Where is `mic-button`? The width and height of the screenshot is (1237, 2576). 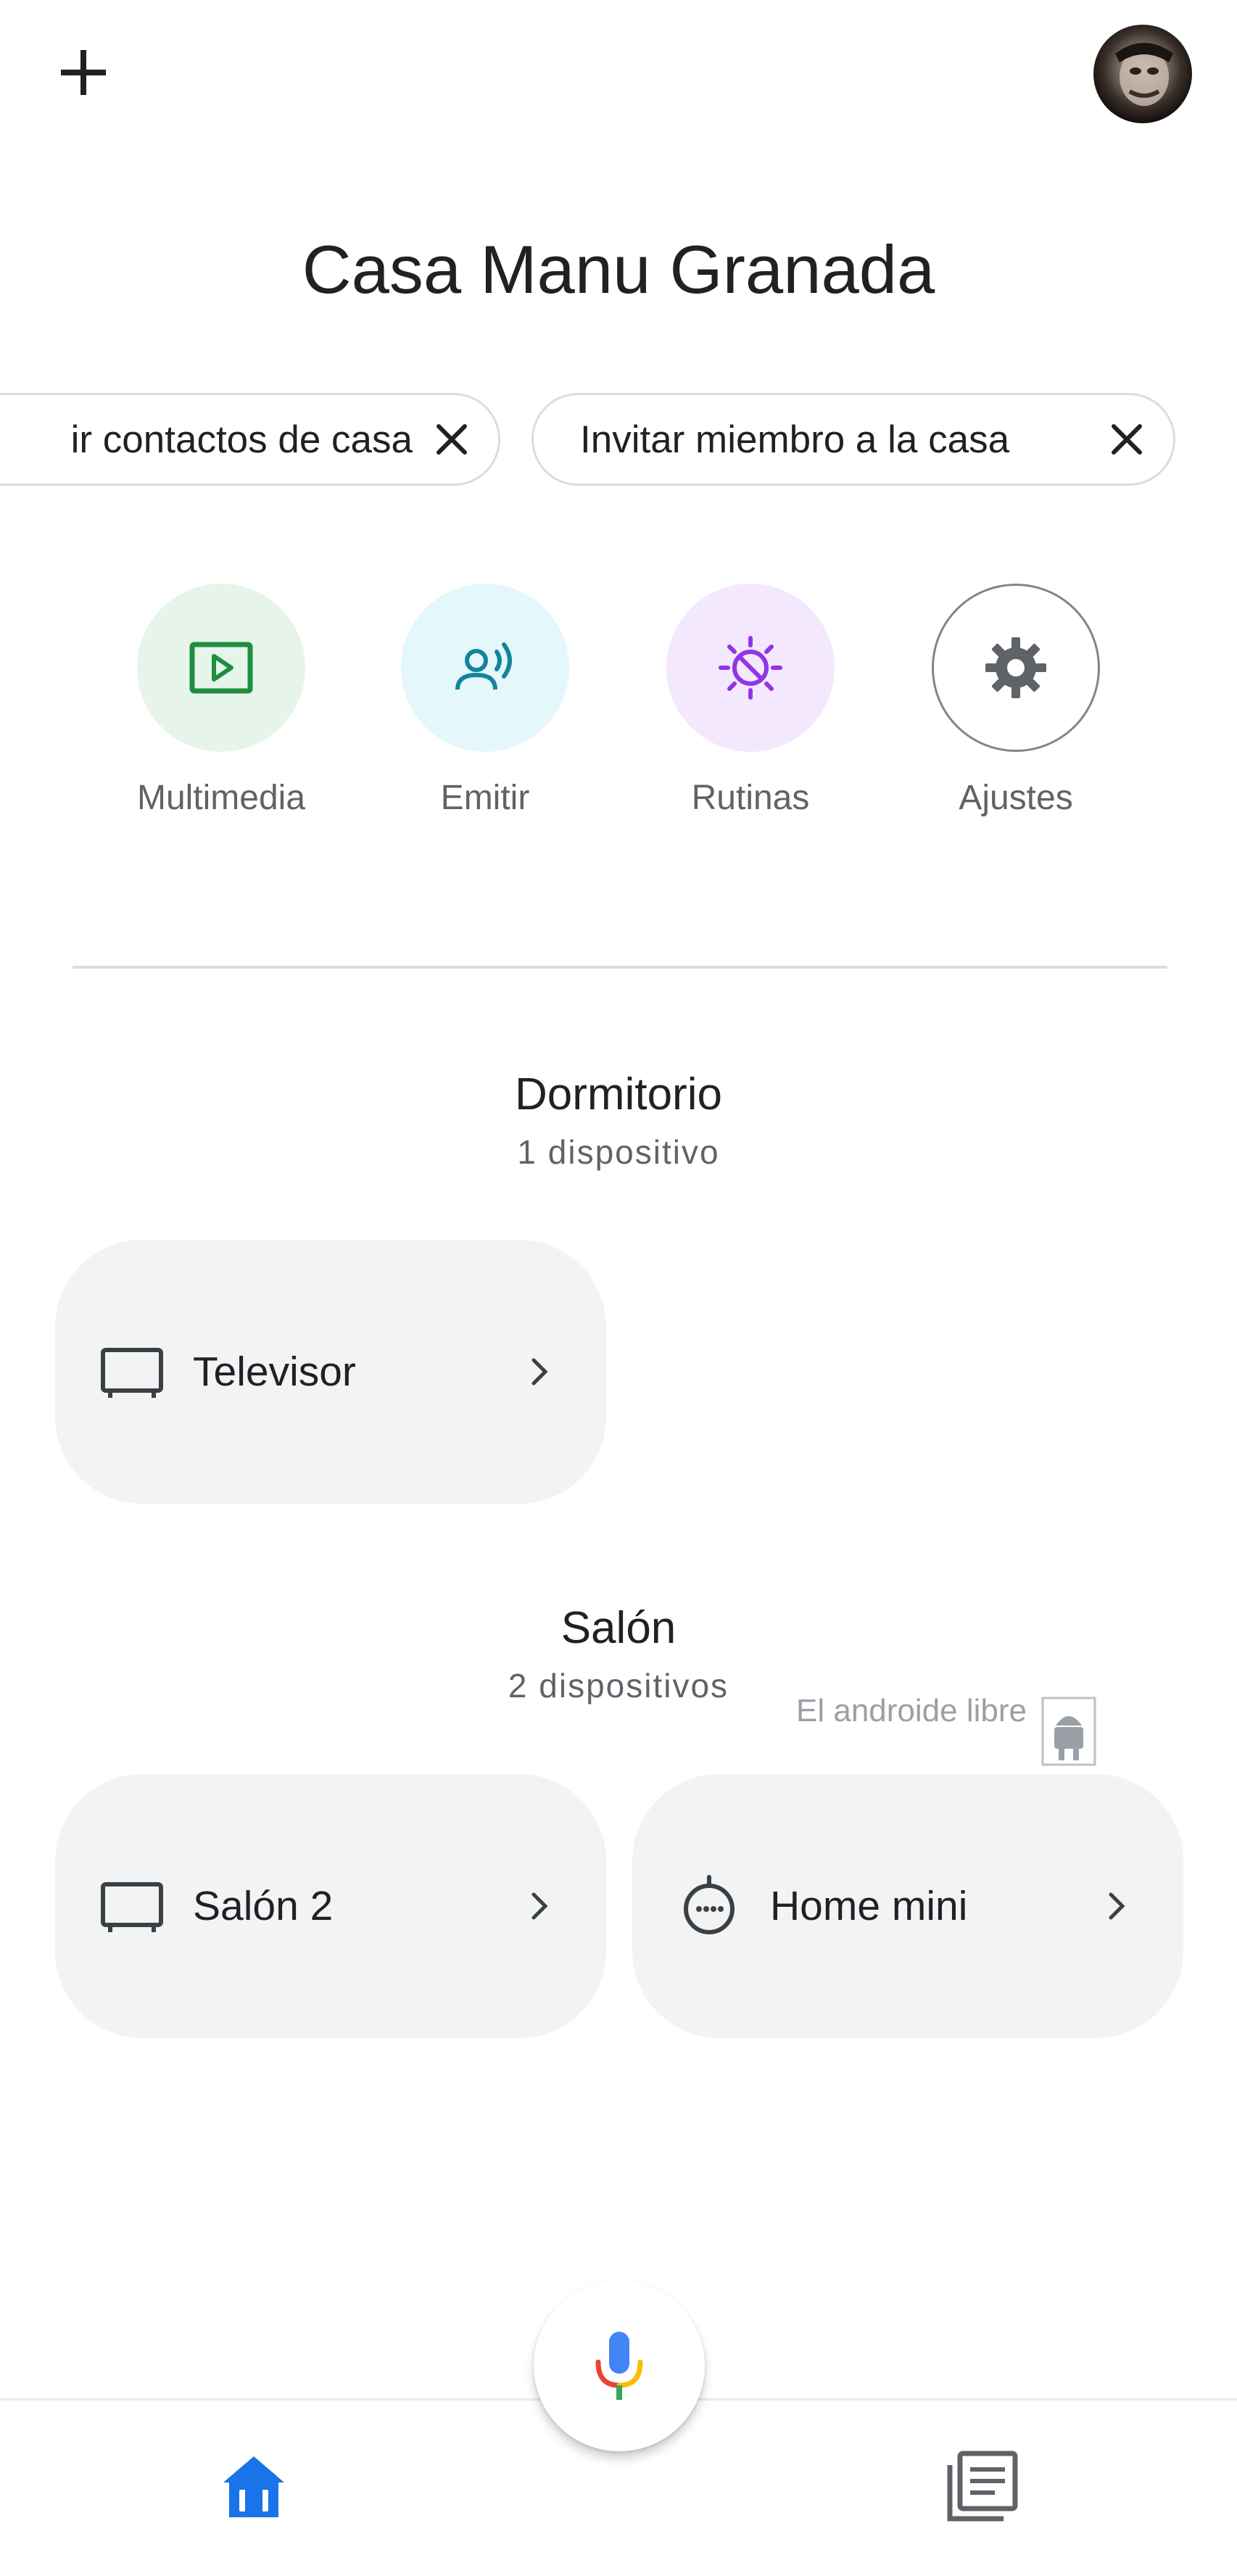
mic-button is located at coordinates (619, 2365).